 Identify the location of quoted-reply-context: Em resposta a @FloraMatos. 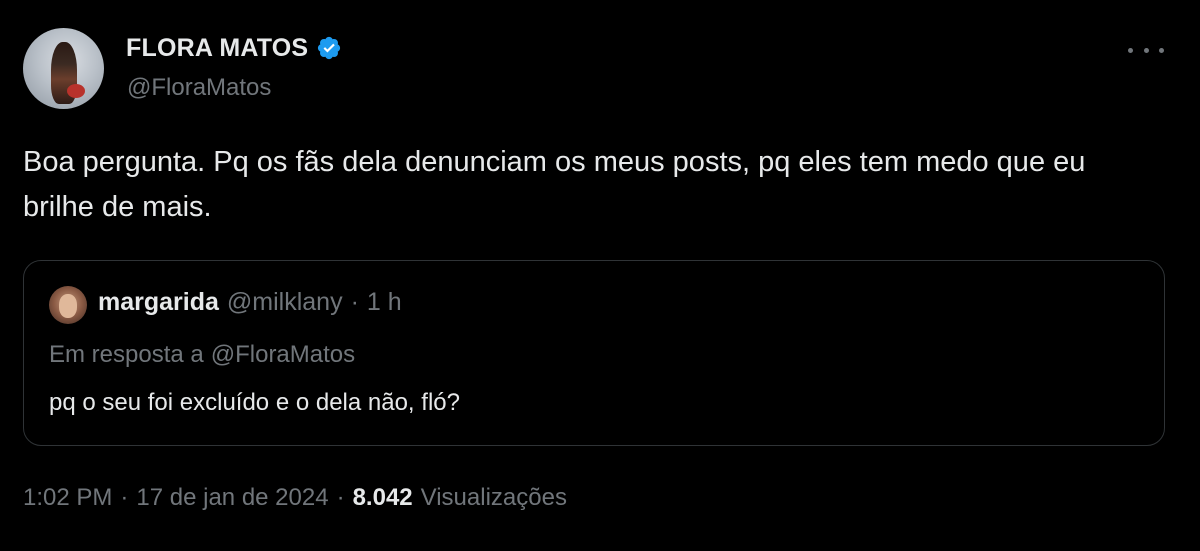
(202, 355).